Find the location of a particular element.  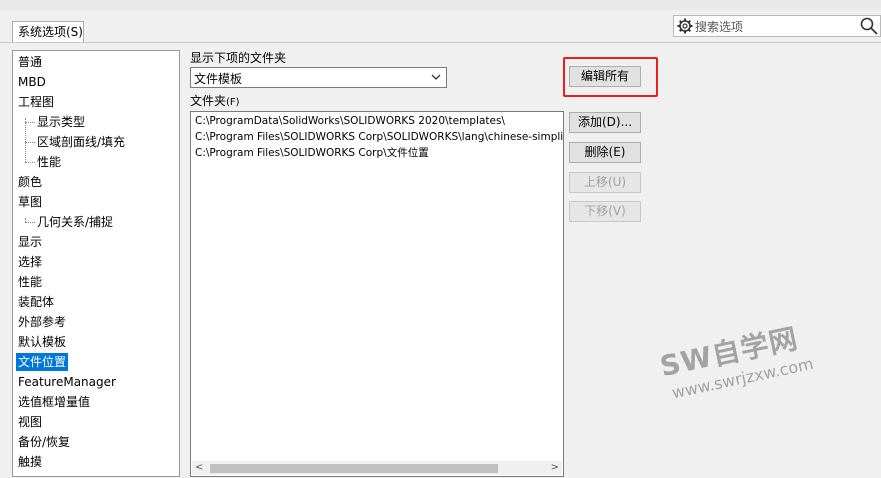

tree-item-assemblies: 装配体 is located at coordinates (36, 302).